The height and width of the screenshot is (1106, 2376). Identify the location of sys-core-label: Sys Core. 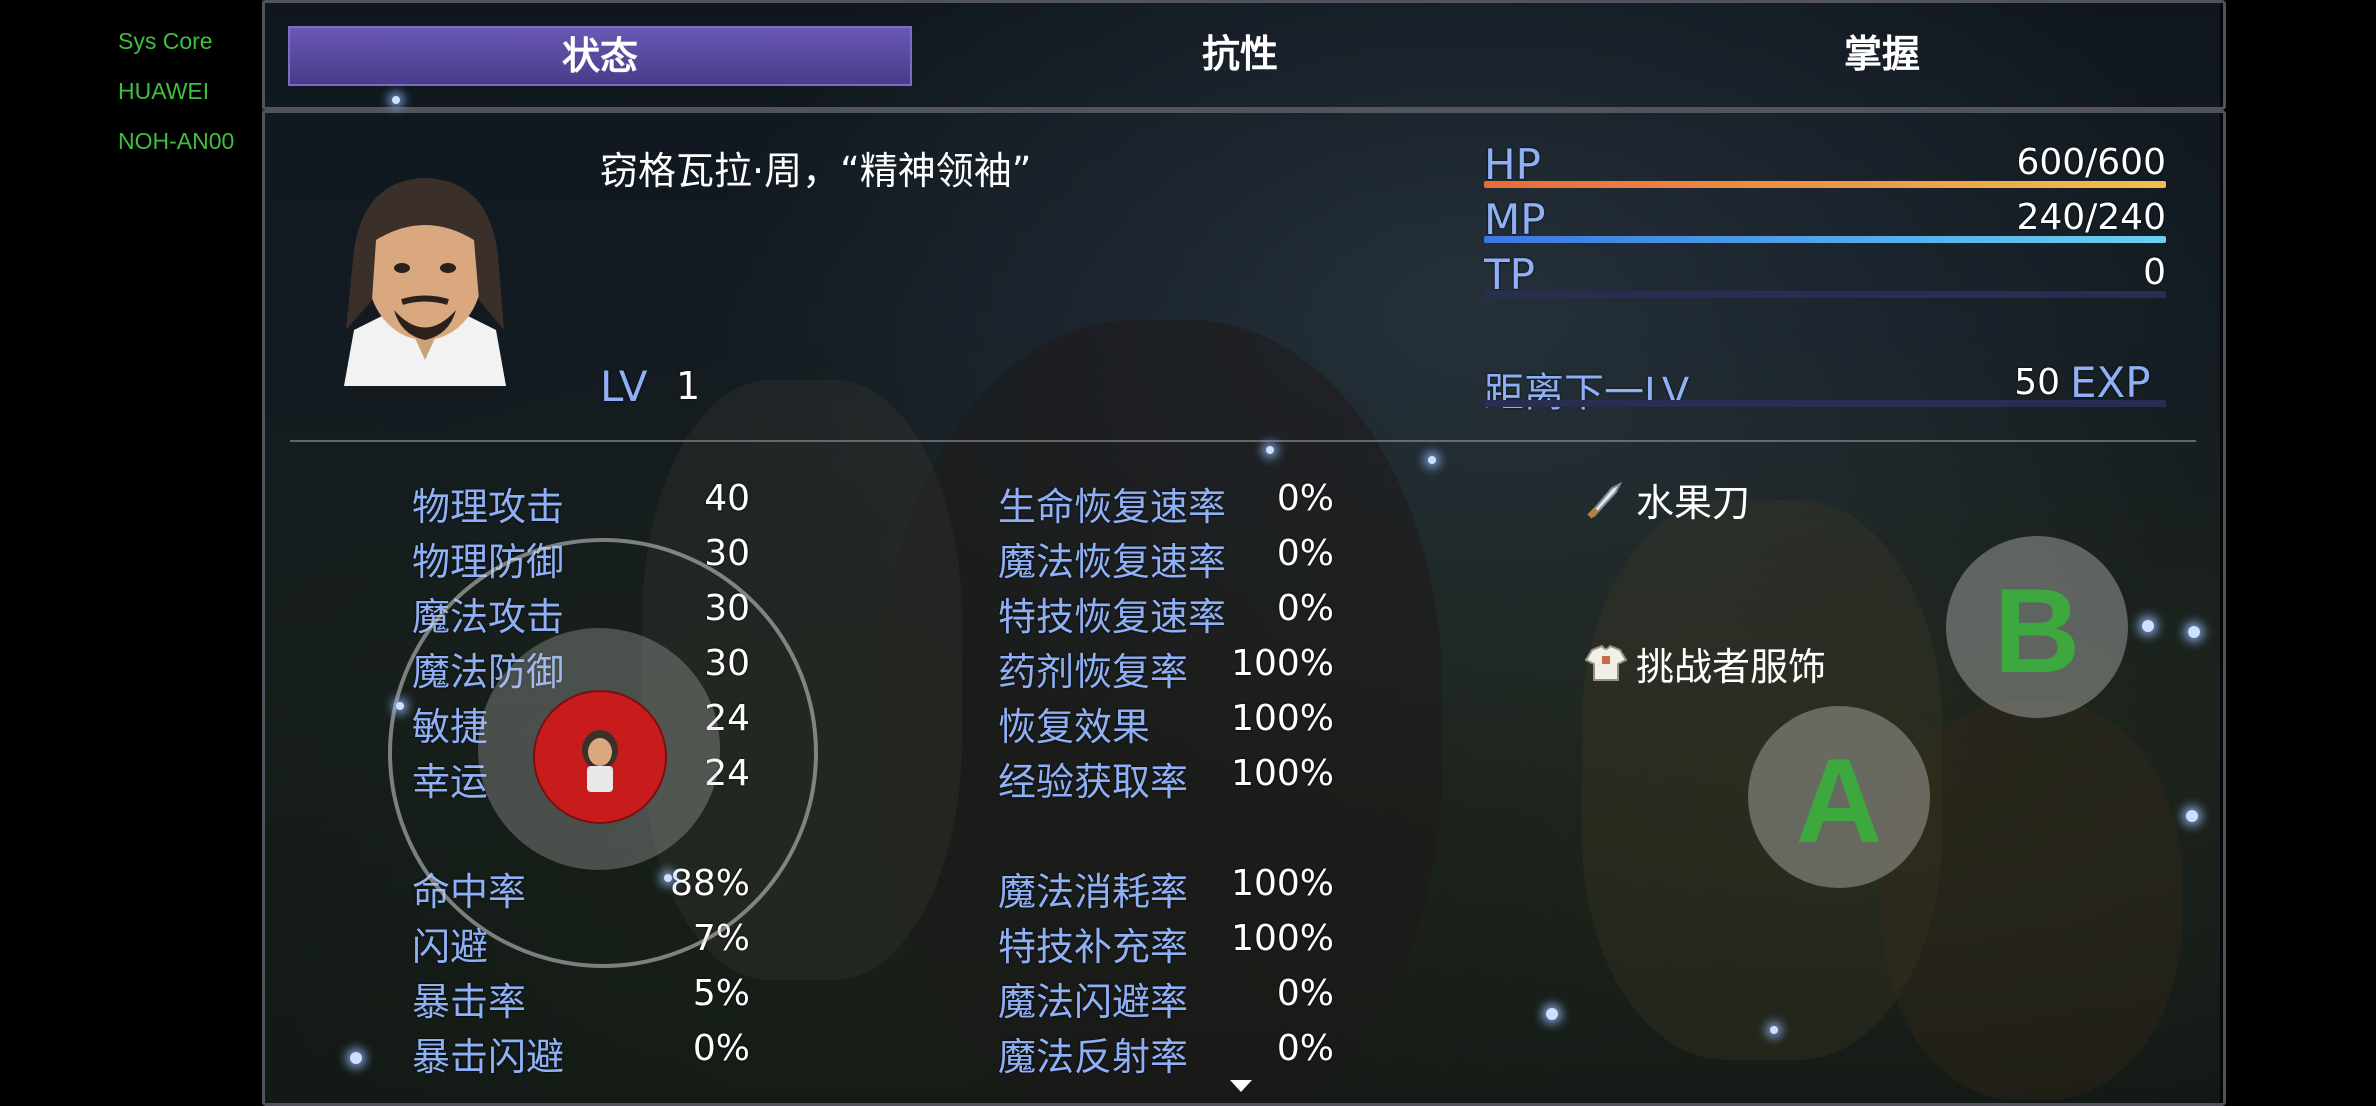
(165, 41).